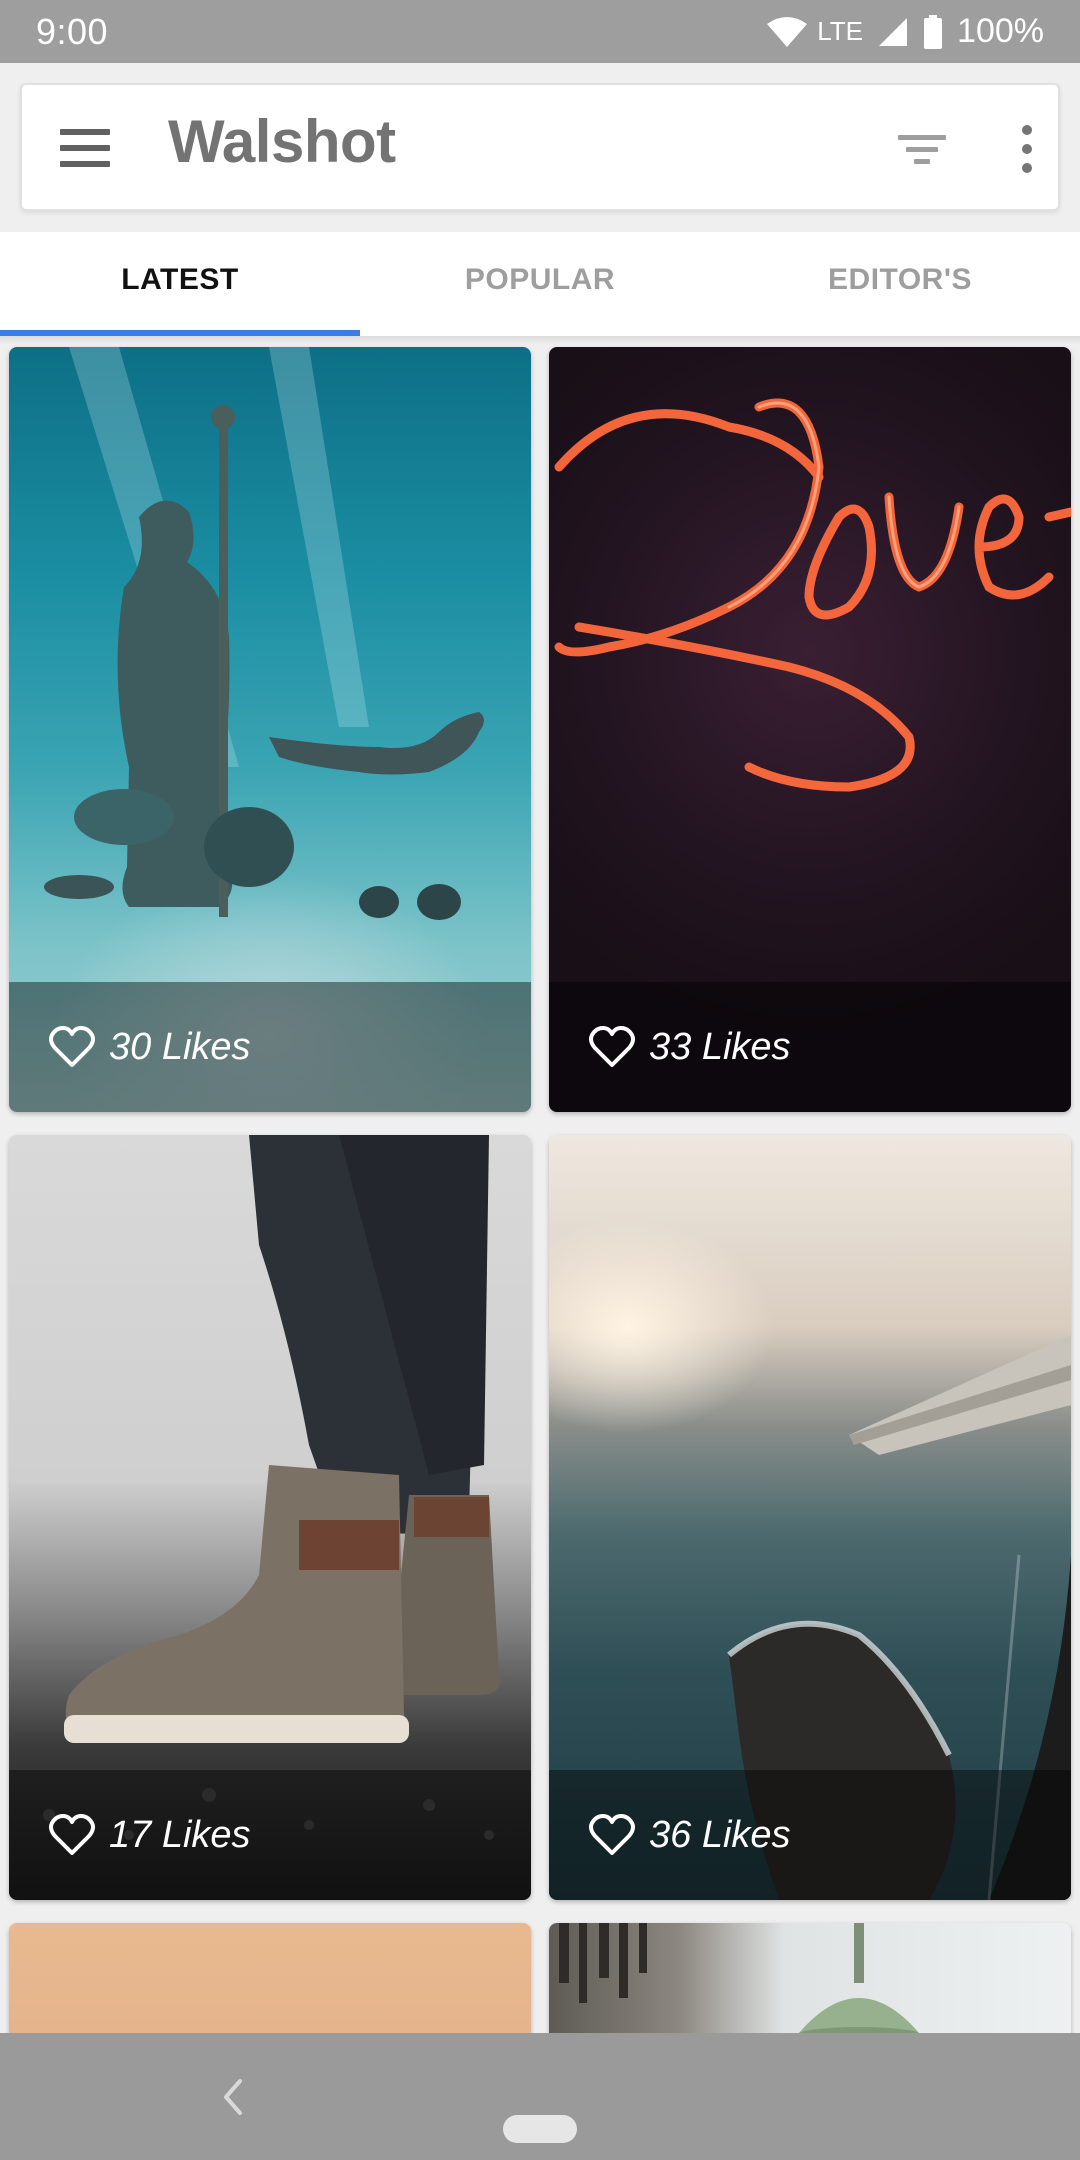  Describe the element at coordinates (720, 1834) in the screenshot. I see `likes-count: 36 Likes` at that location.